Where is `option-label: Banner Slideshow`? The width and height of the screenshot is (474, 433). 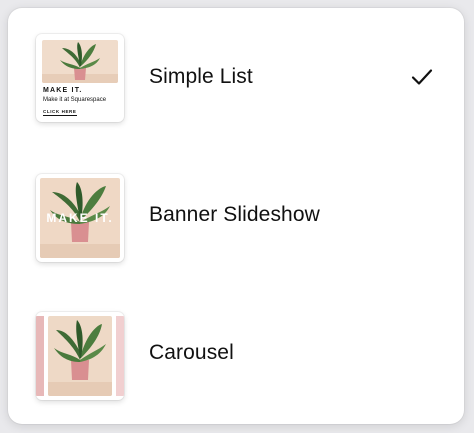
option-label: Banner Slideshow is located at coordinates (234, 214).